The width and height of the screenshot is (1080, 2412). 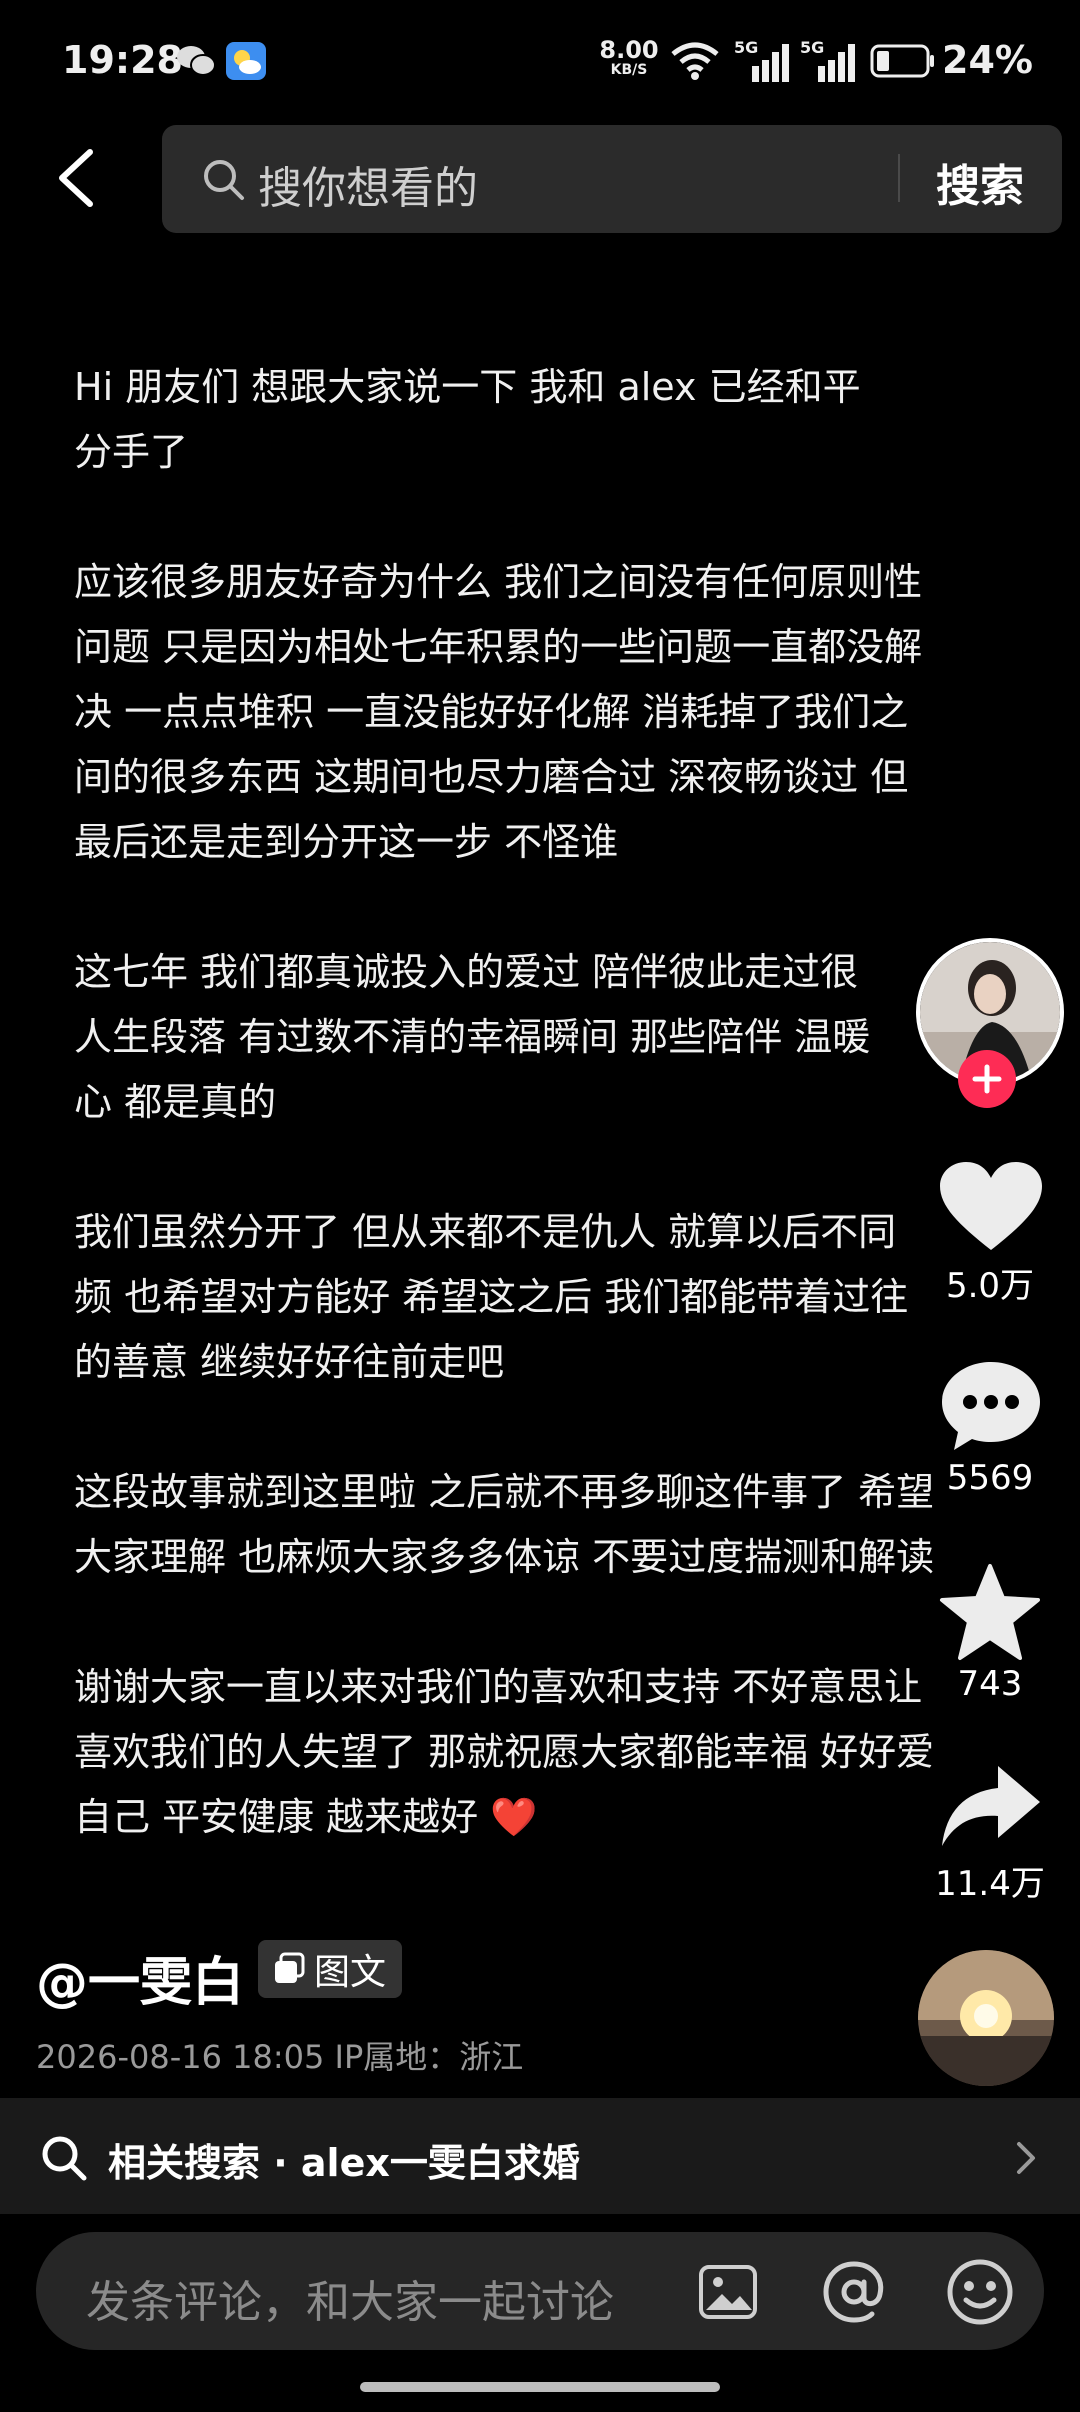 What do you see at coordinates (980, 182) in the screenshot?
I see `search-button: 搜索` at bounding box center [980, 182].